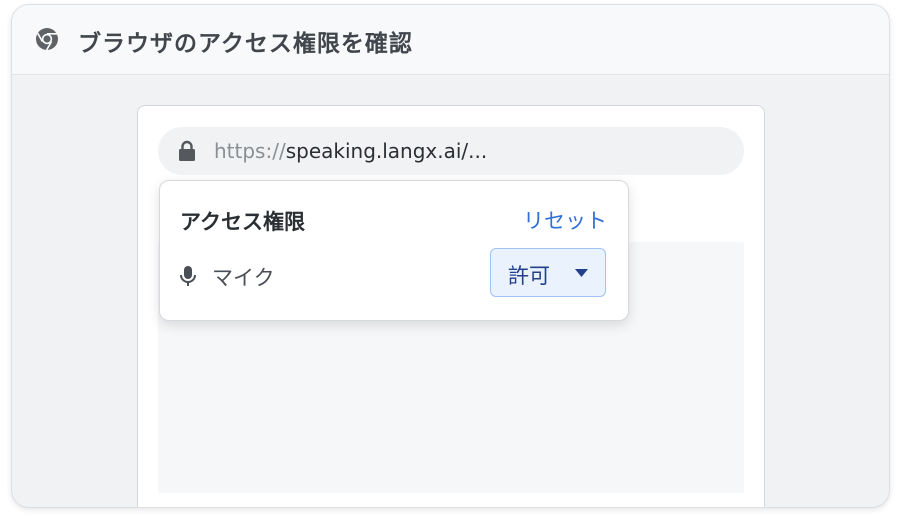  Describe the element at coordinates (565, 220) in the screenshot. I see `reset-link: リセット` at that location.